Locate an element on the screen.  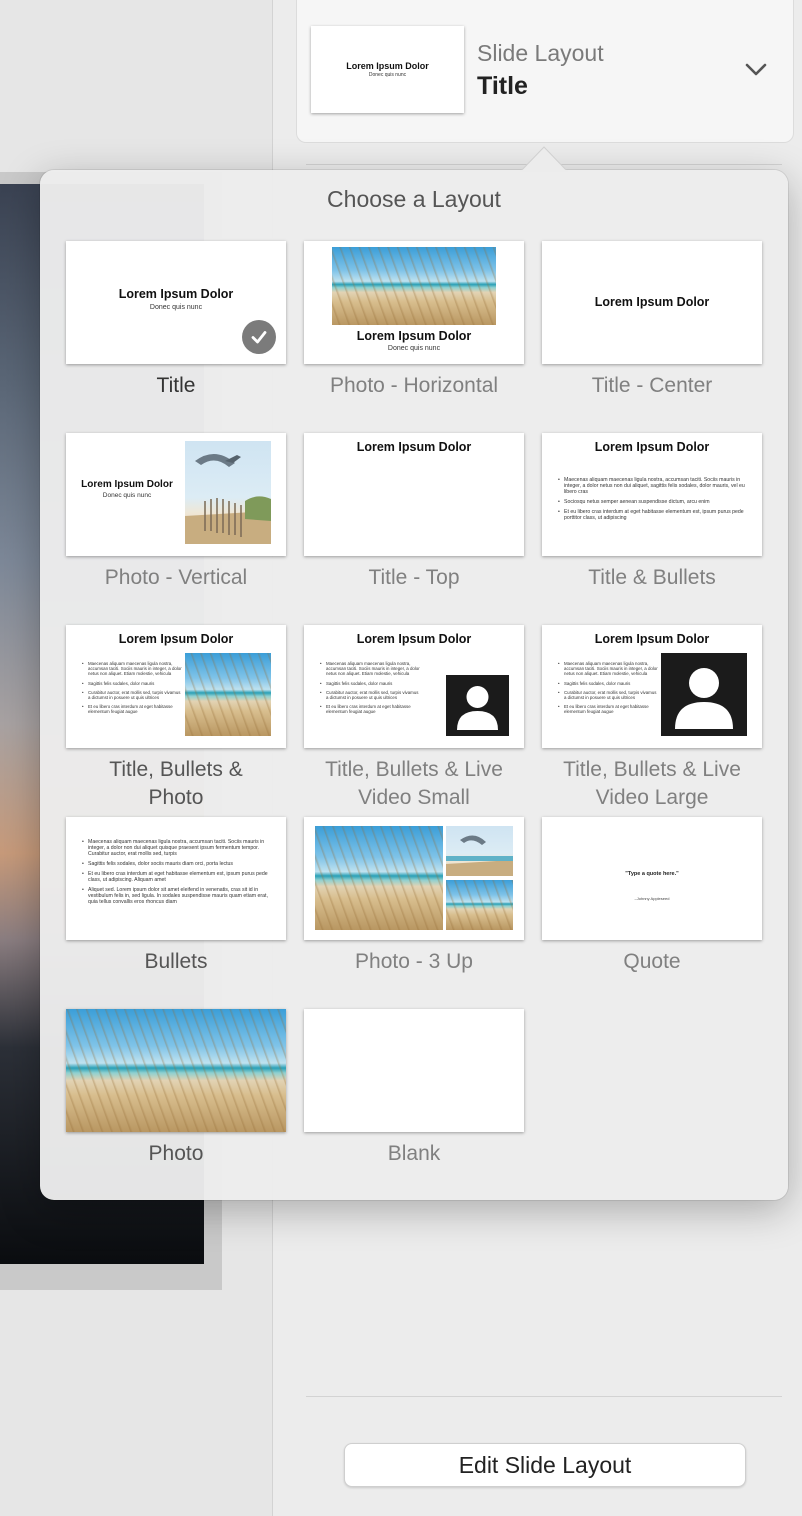
popover-title: Choose a Layout is located at coordinates (414, 199).